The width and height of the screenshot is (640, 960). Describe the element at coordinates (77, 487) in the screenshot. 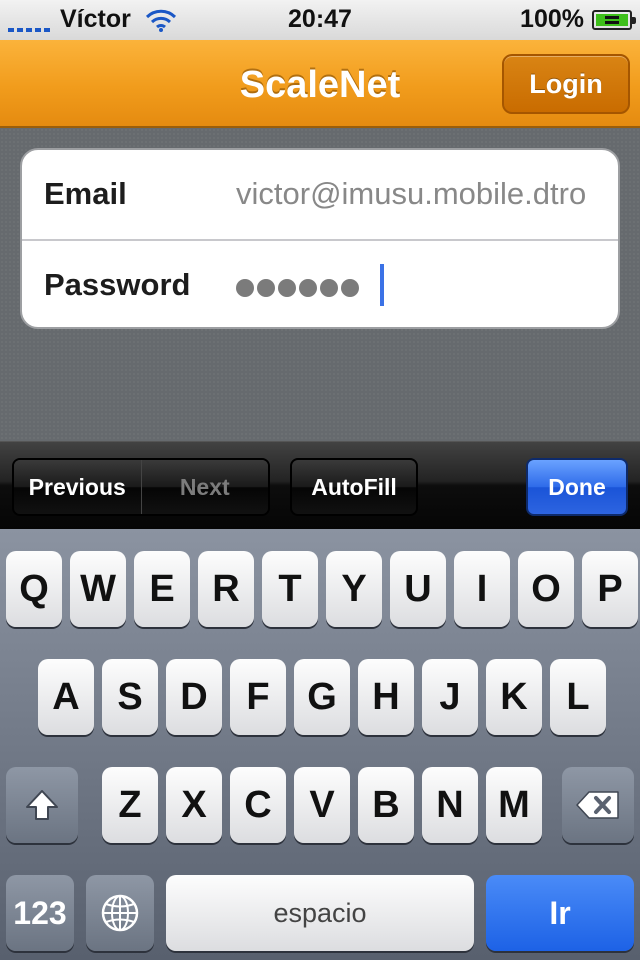

I see `previous-button: Previous` at that location.